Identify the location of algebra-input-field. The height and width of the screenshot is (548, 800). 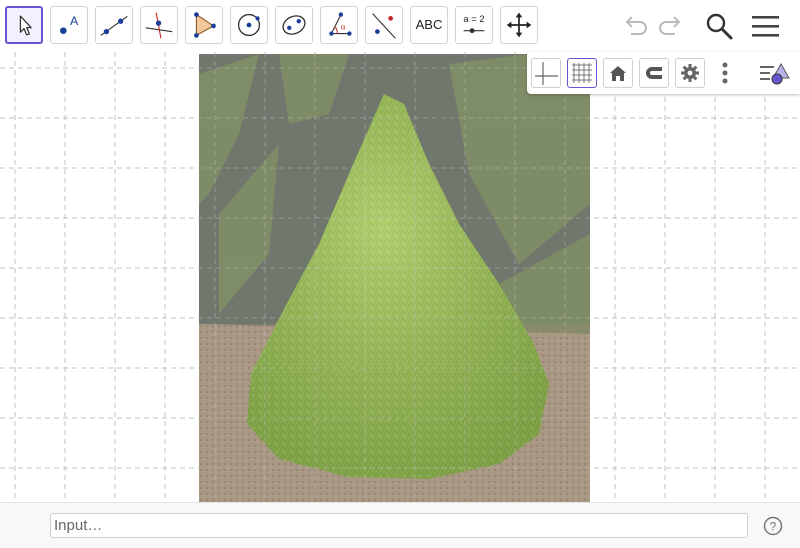
(399, 525).